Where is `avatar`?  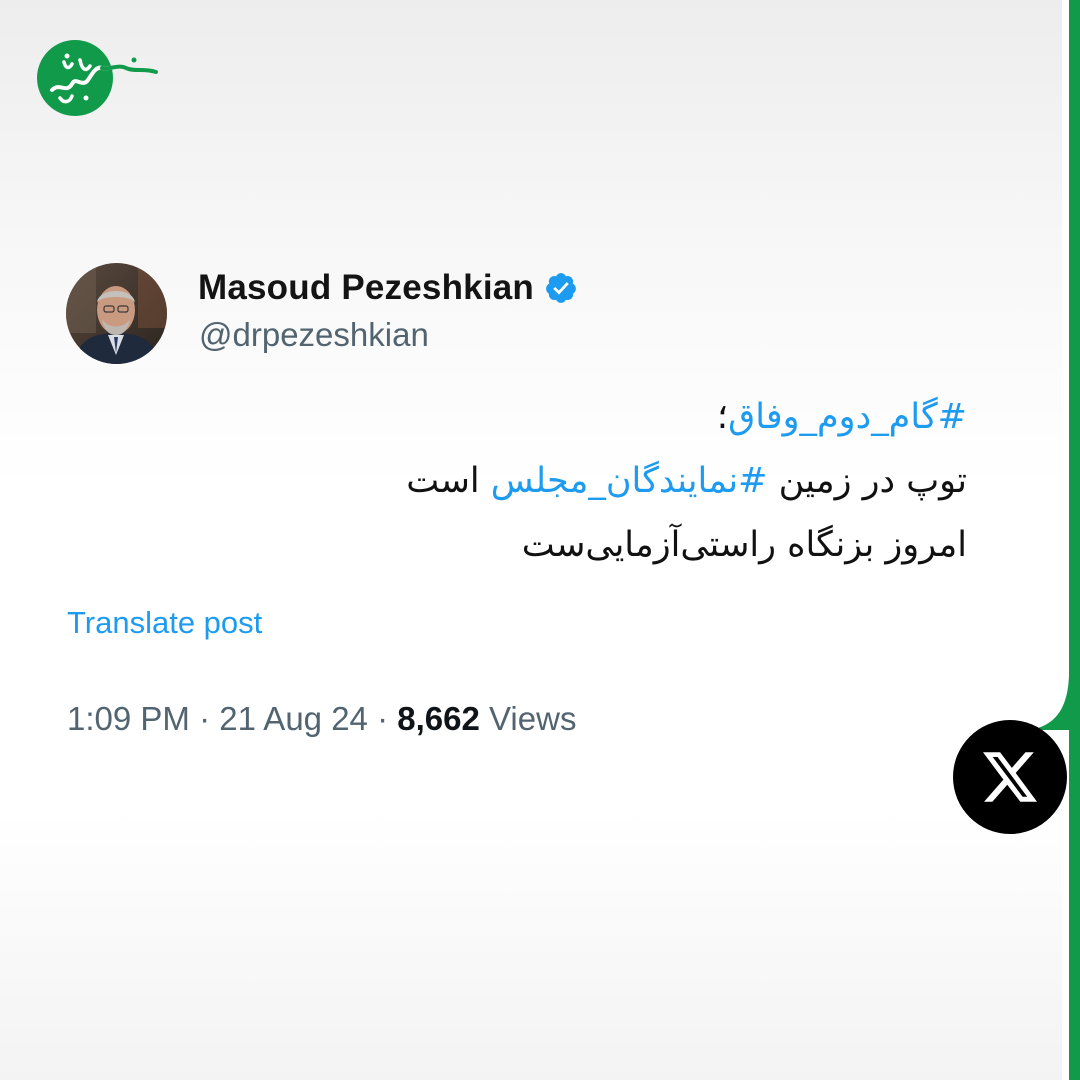
avatar is located at coordinates (116, 313).